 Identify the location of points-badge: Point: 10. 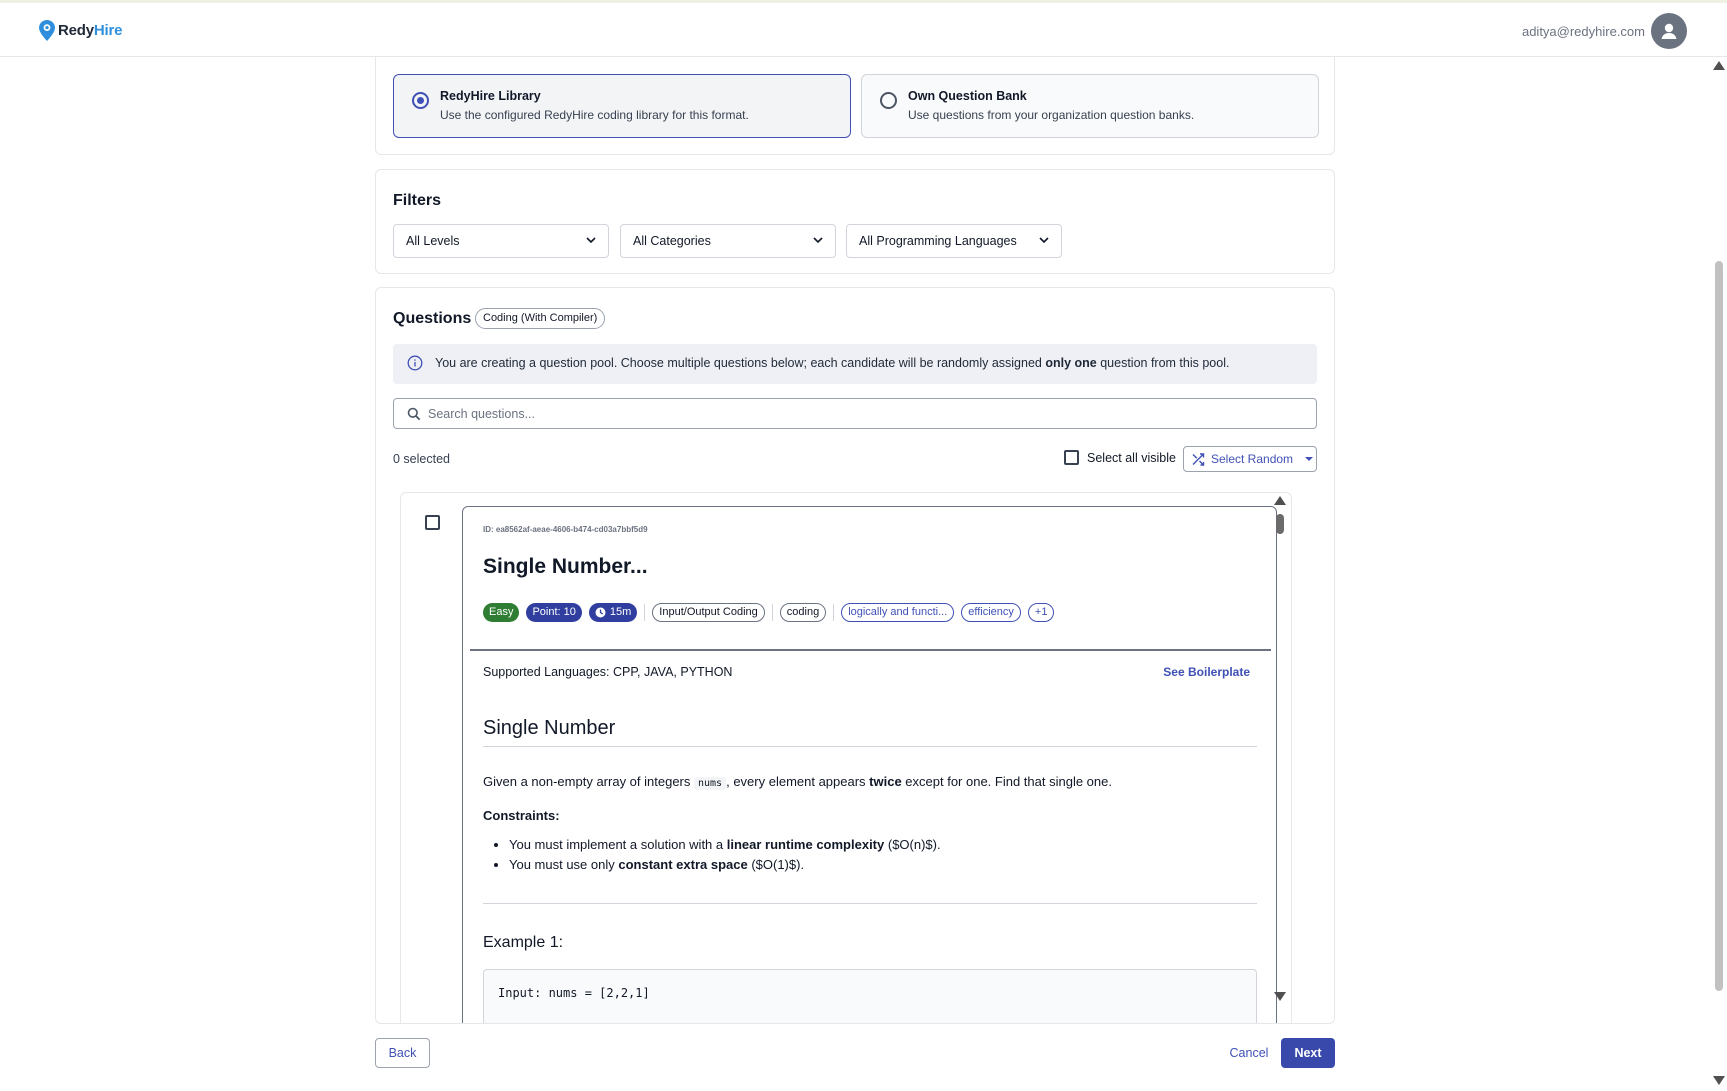
(554, 612).